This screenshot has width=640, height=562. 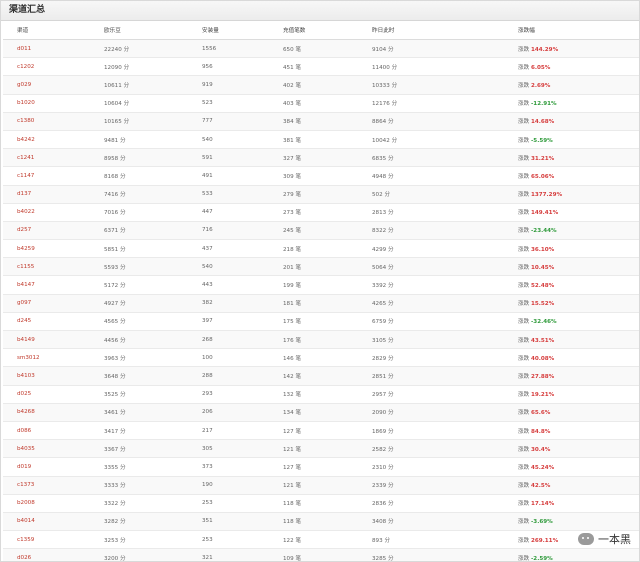 What do you see at coordinates (571, 30) in the screenshot?
I see `column-header-change: 涨跌幅` at bounding box center [571, 30].